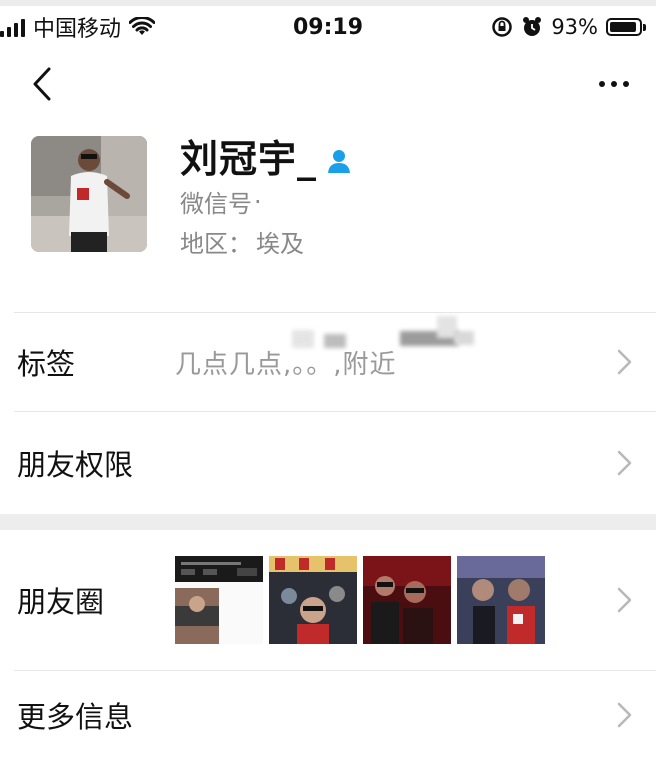 The height and width of the screenshot is (759, 656). I want to click on region-label: 地区：, so click(216, 244).